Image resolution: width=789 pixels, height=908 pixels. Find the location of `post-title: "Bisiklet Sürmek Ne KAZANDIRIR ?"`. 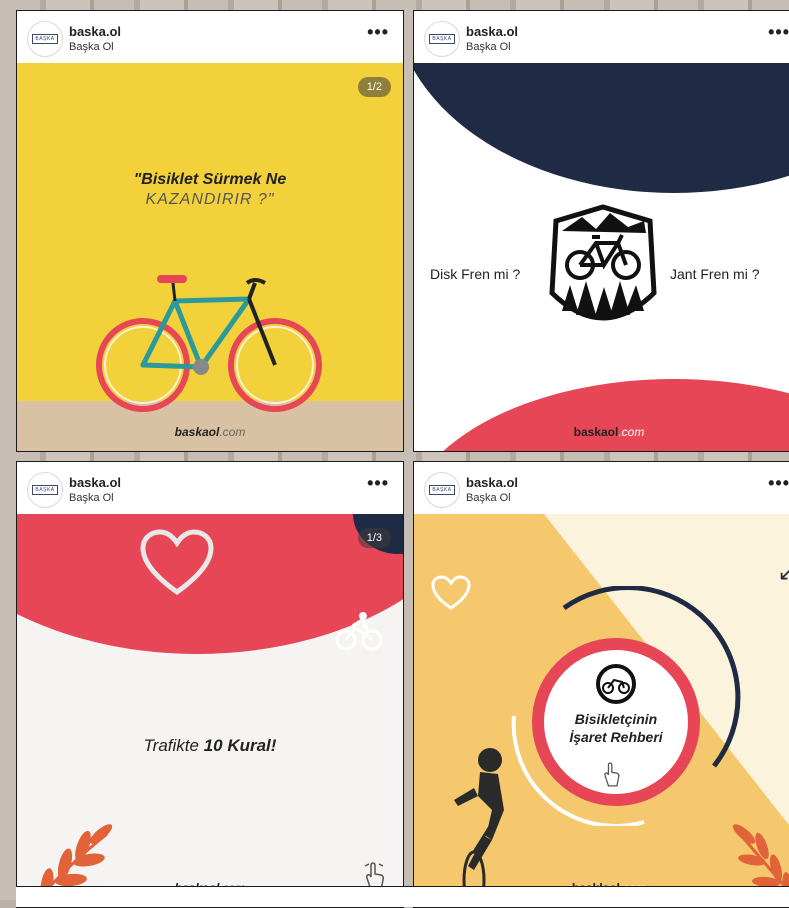

post-title: "Bisiklet Sürmek Ne KAZANDIRIR ?" is located at coordinates (210, 189).